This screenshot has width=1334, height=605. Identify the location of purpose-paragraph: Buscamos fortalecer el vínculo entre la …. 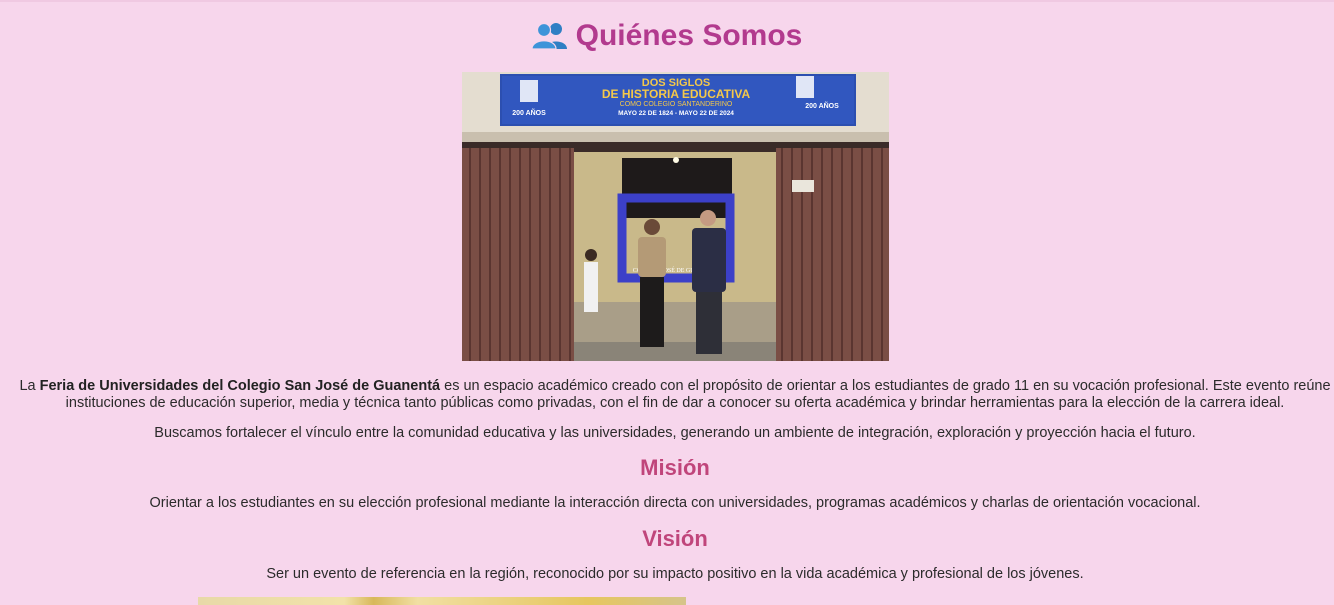
(675, 433).